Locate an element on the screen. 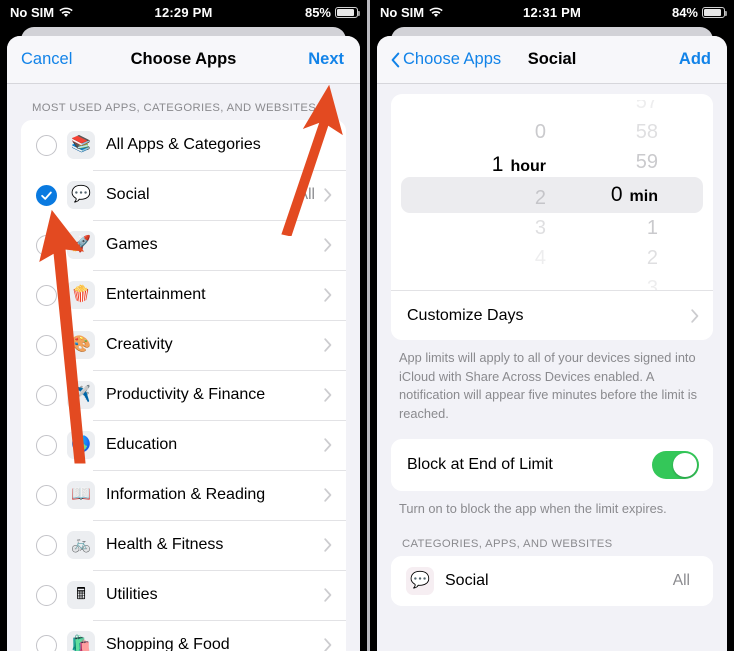 This screenshot has height=651, width=734. calculator-icon: 🖩️ is located at coordinates (81, 595).